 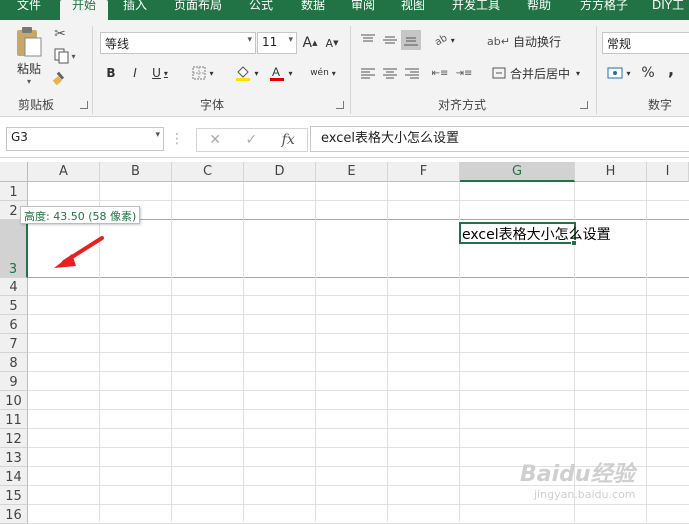 What do you see at coordinates (84, 105) in the screenshot?
I see `clipboard-launcher-icon` at bounding box center [84, 105].